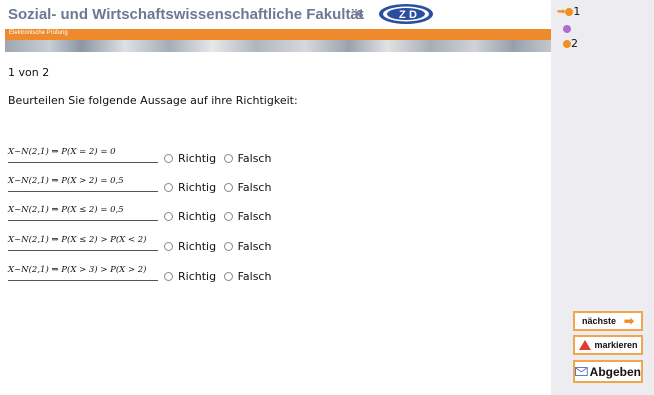  What do you see at coordinates (616, 345) in the screenshot?
I see `mark-label: markieren` at bounding box center [616, 345].